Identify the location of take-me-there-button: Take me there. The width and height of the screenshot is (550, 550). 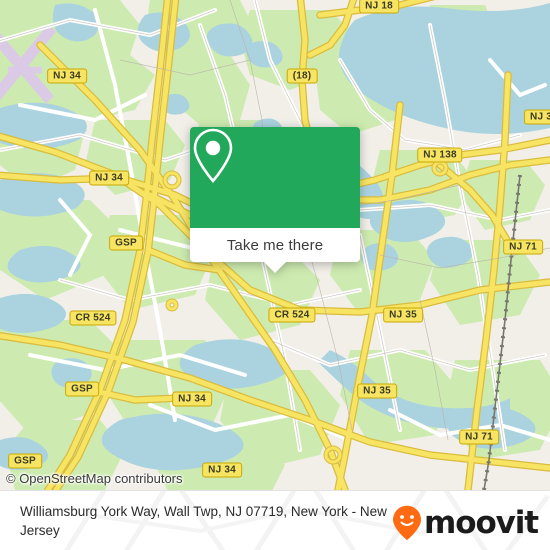
(275, 245).